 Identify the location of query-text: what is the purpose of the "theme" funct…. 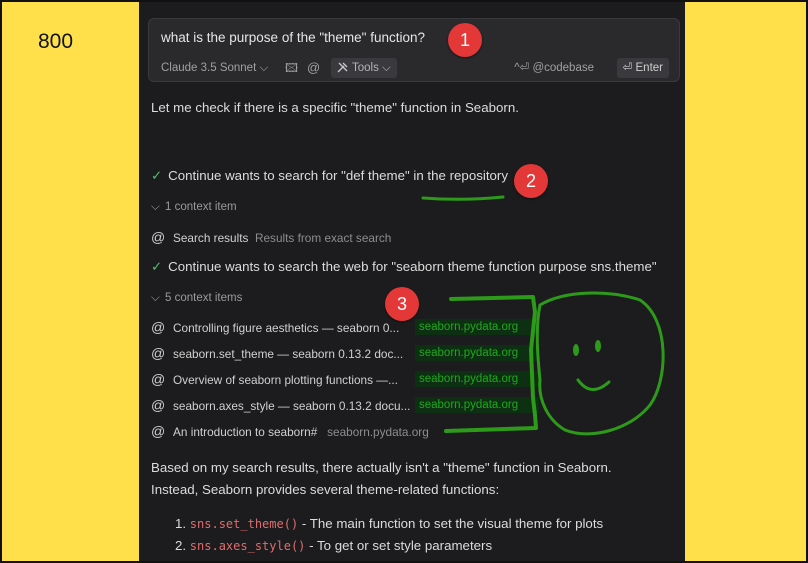
(293, 37).